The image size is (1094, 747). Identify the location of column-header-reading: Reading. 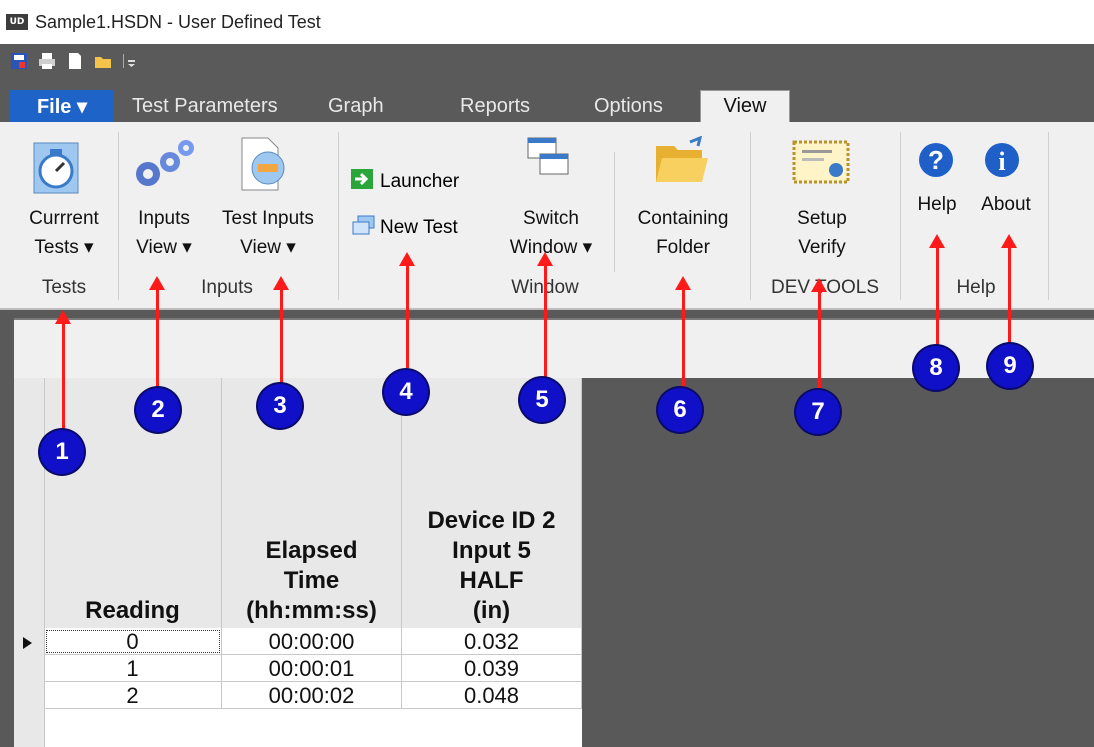
(133, 503).